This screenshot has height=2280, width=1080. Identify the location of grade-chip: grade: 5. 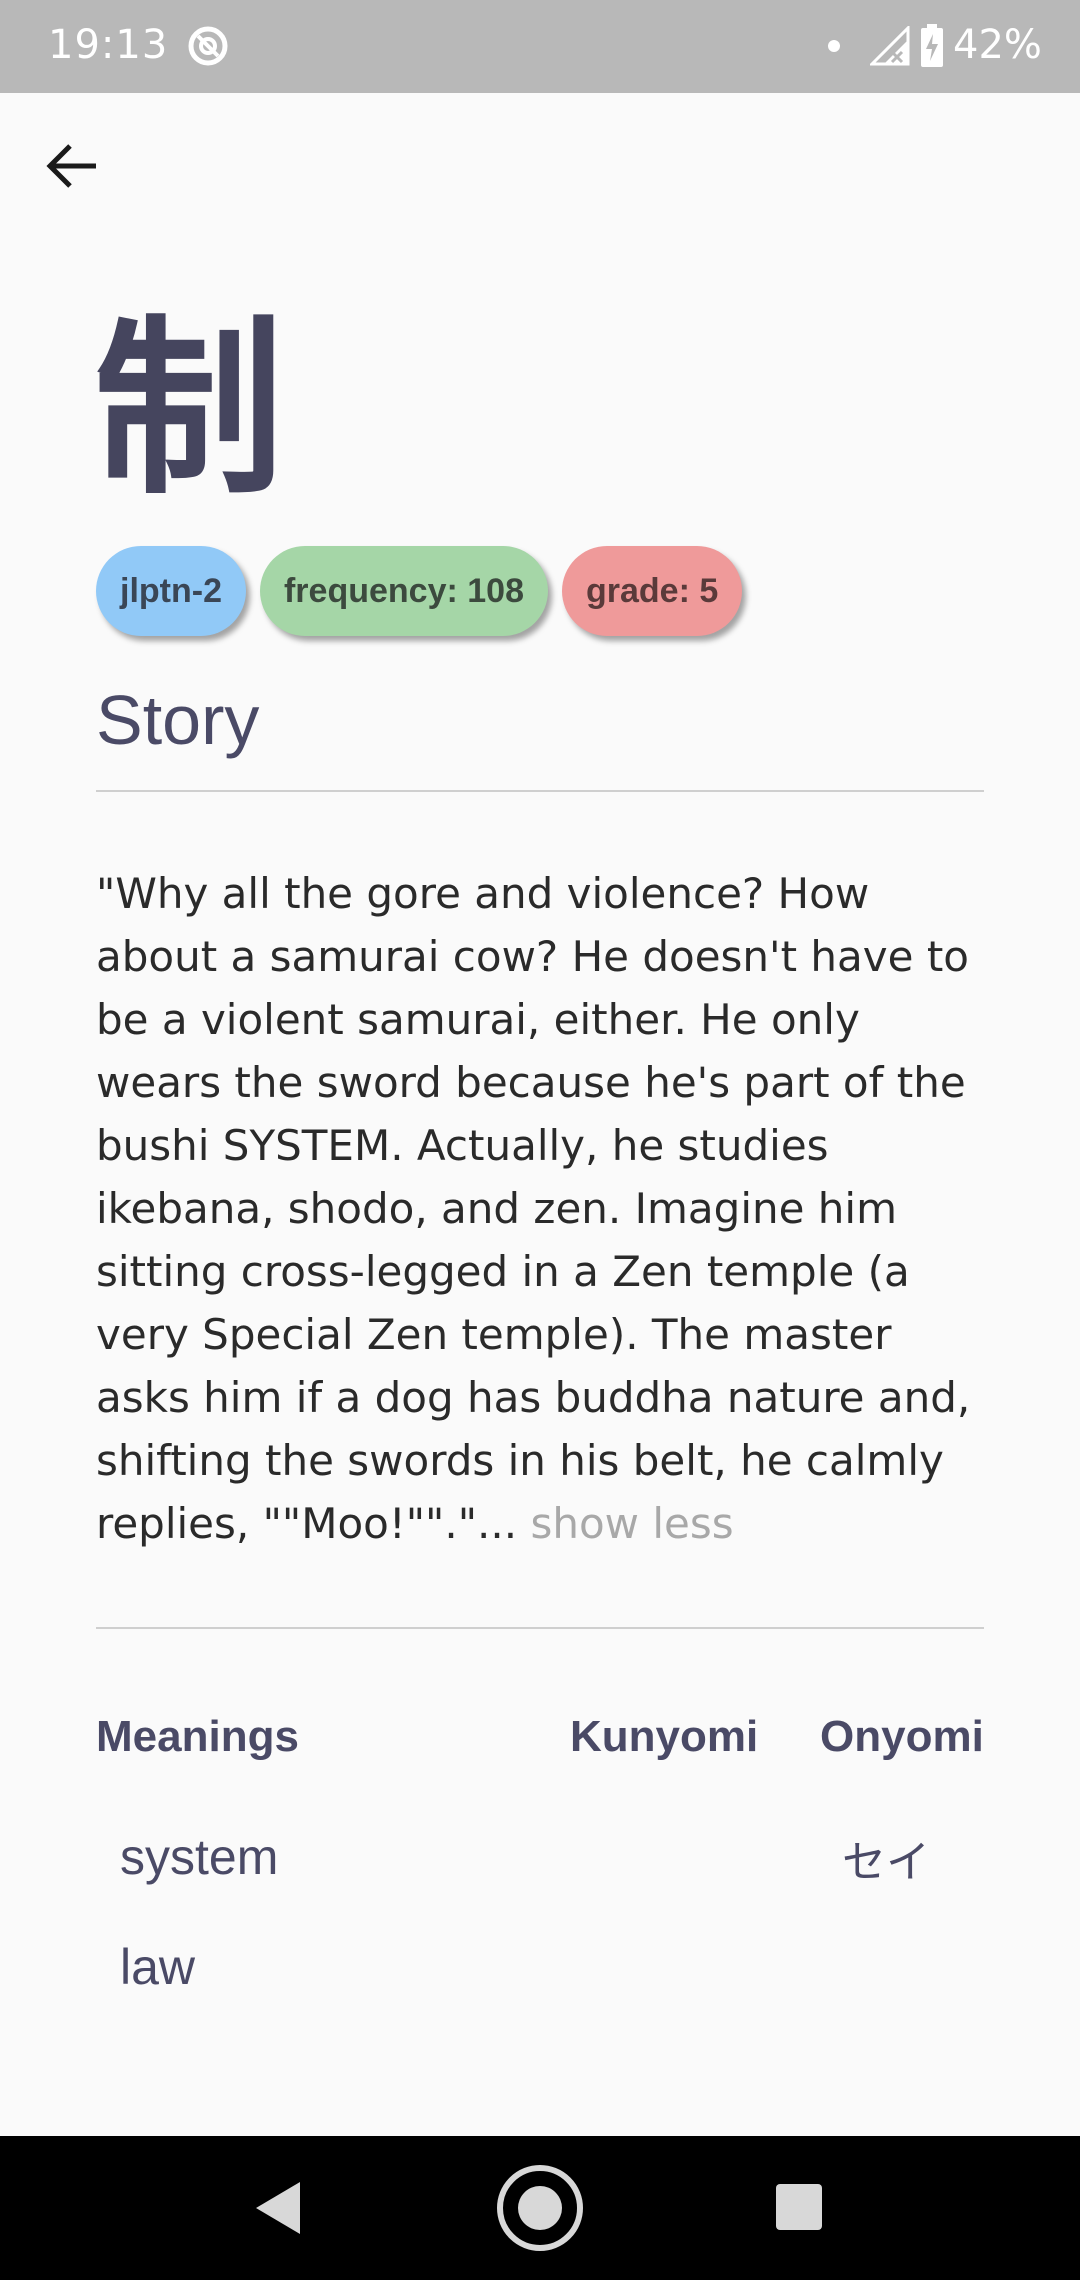
(652, 591).